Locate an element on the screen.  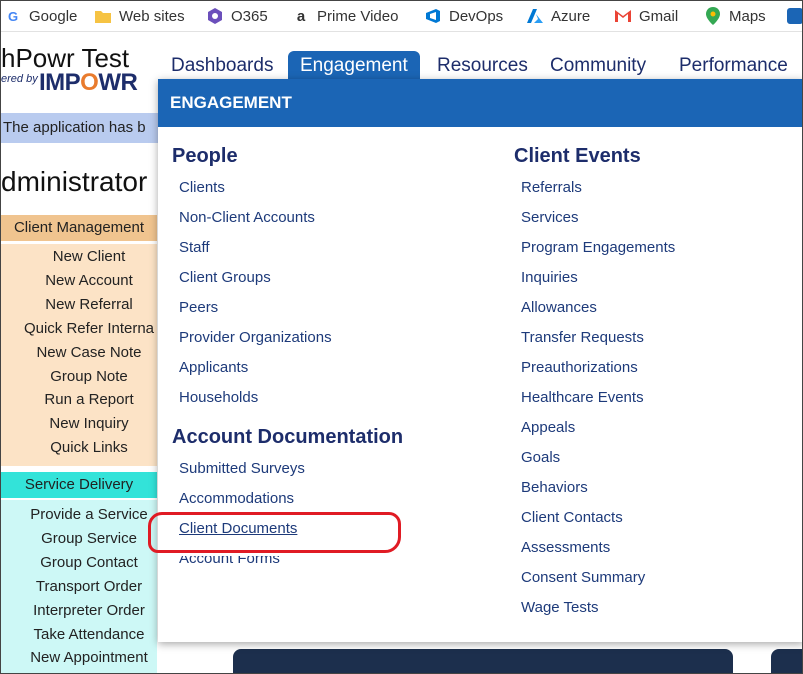
menu-item-submitted-surveys: Submitted Surveys is located at coordinates (242, 468).